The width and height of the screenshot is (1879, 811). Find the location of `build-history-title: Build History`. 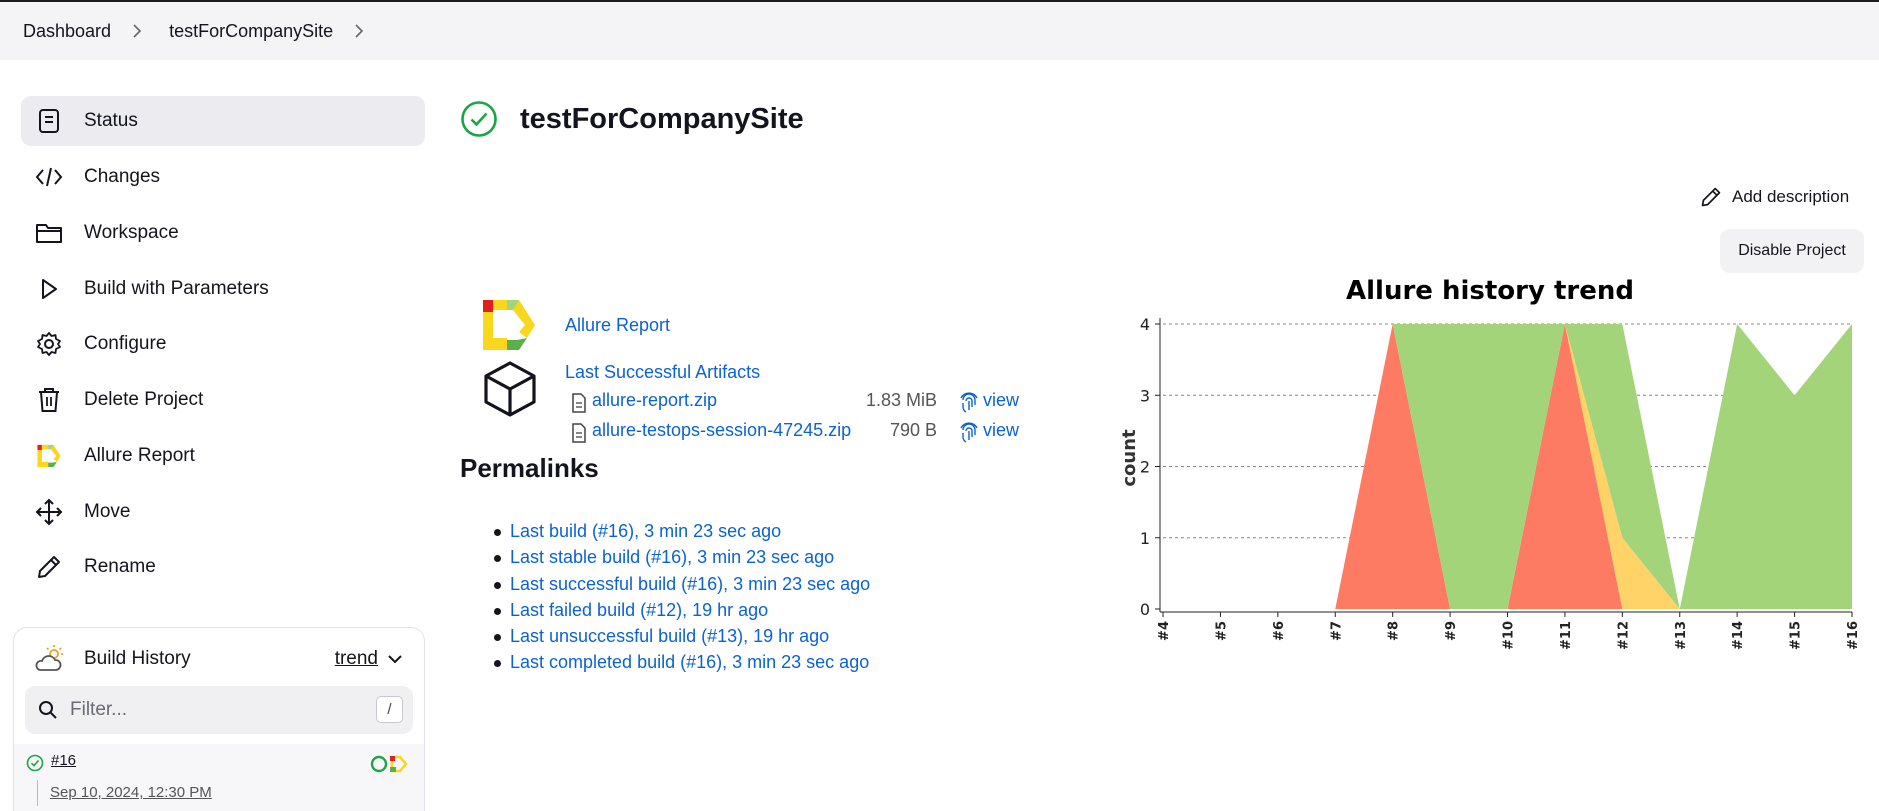

build-history-title: Build History is located at coordinates (137, 658).